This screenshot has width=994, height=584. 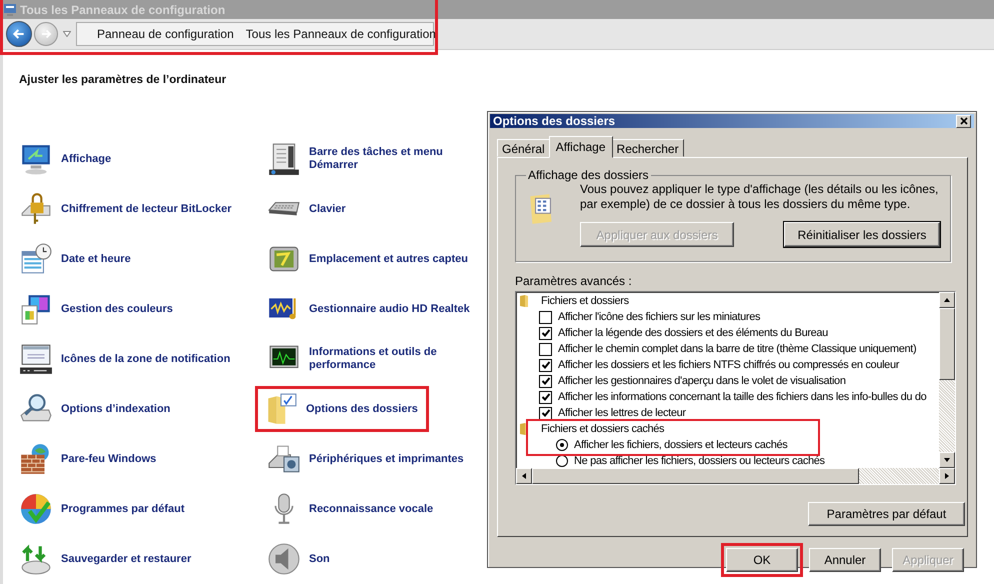 What do you see at coordinates (36, 559) in the screenshot?
I see `backup-arrows-icon` at bounding box center [36, 559].